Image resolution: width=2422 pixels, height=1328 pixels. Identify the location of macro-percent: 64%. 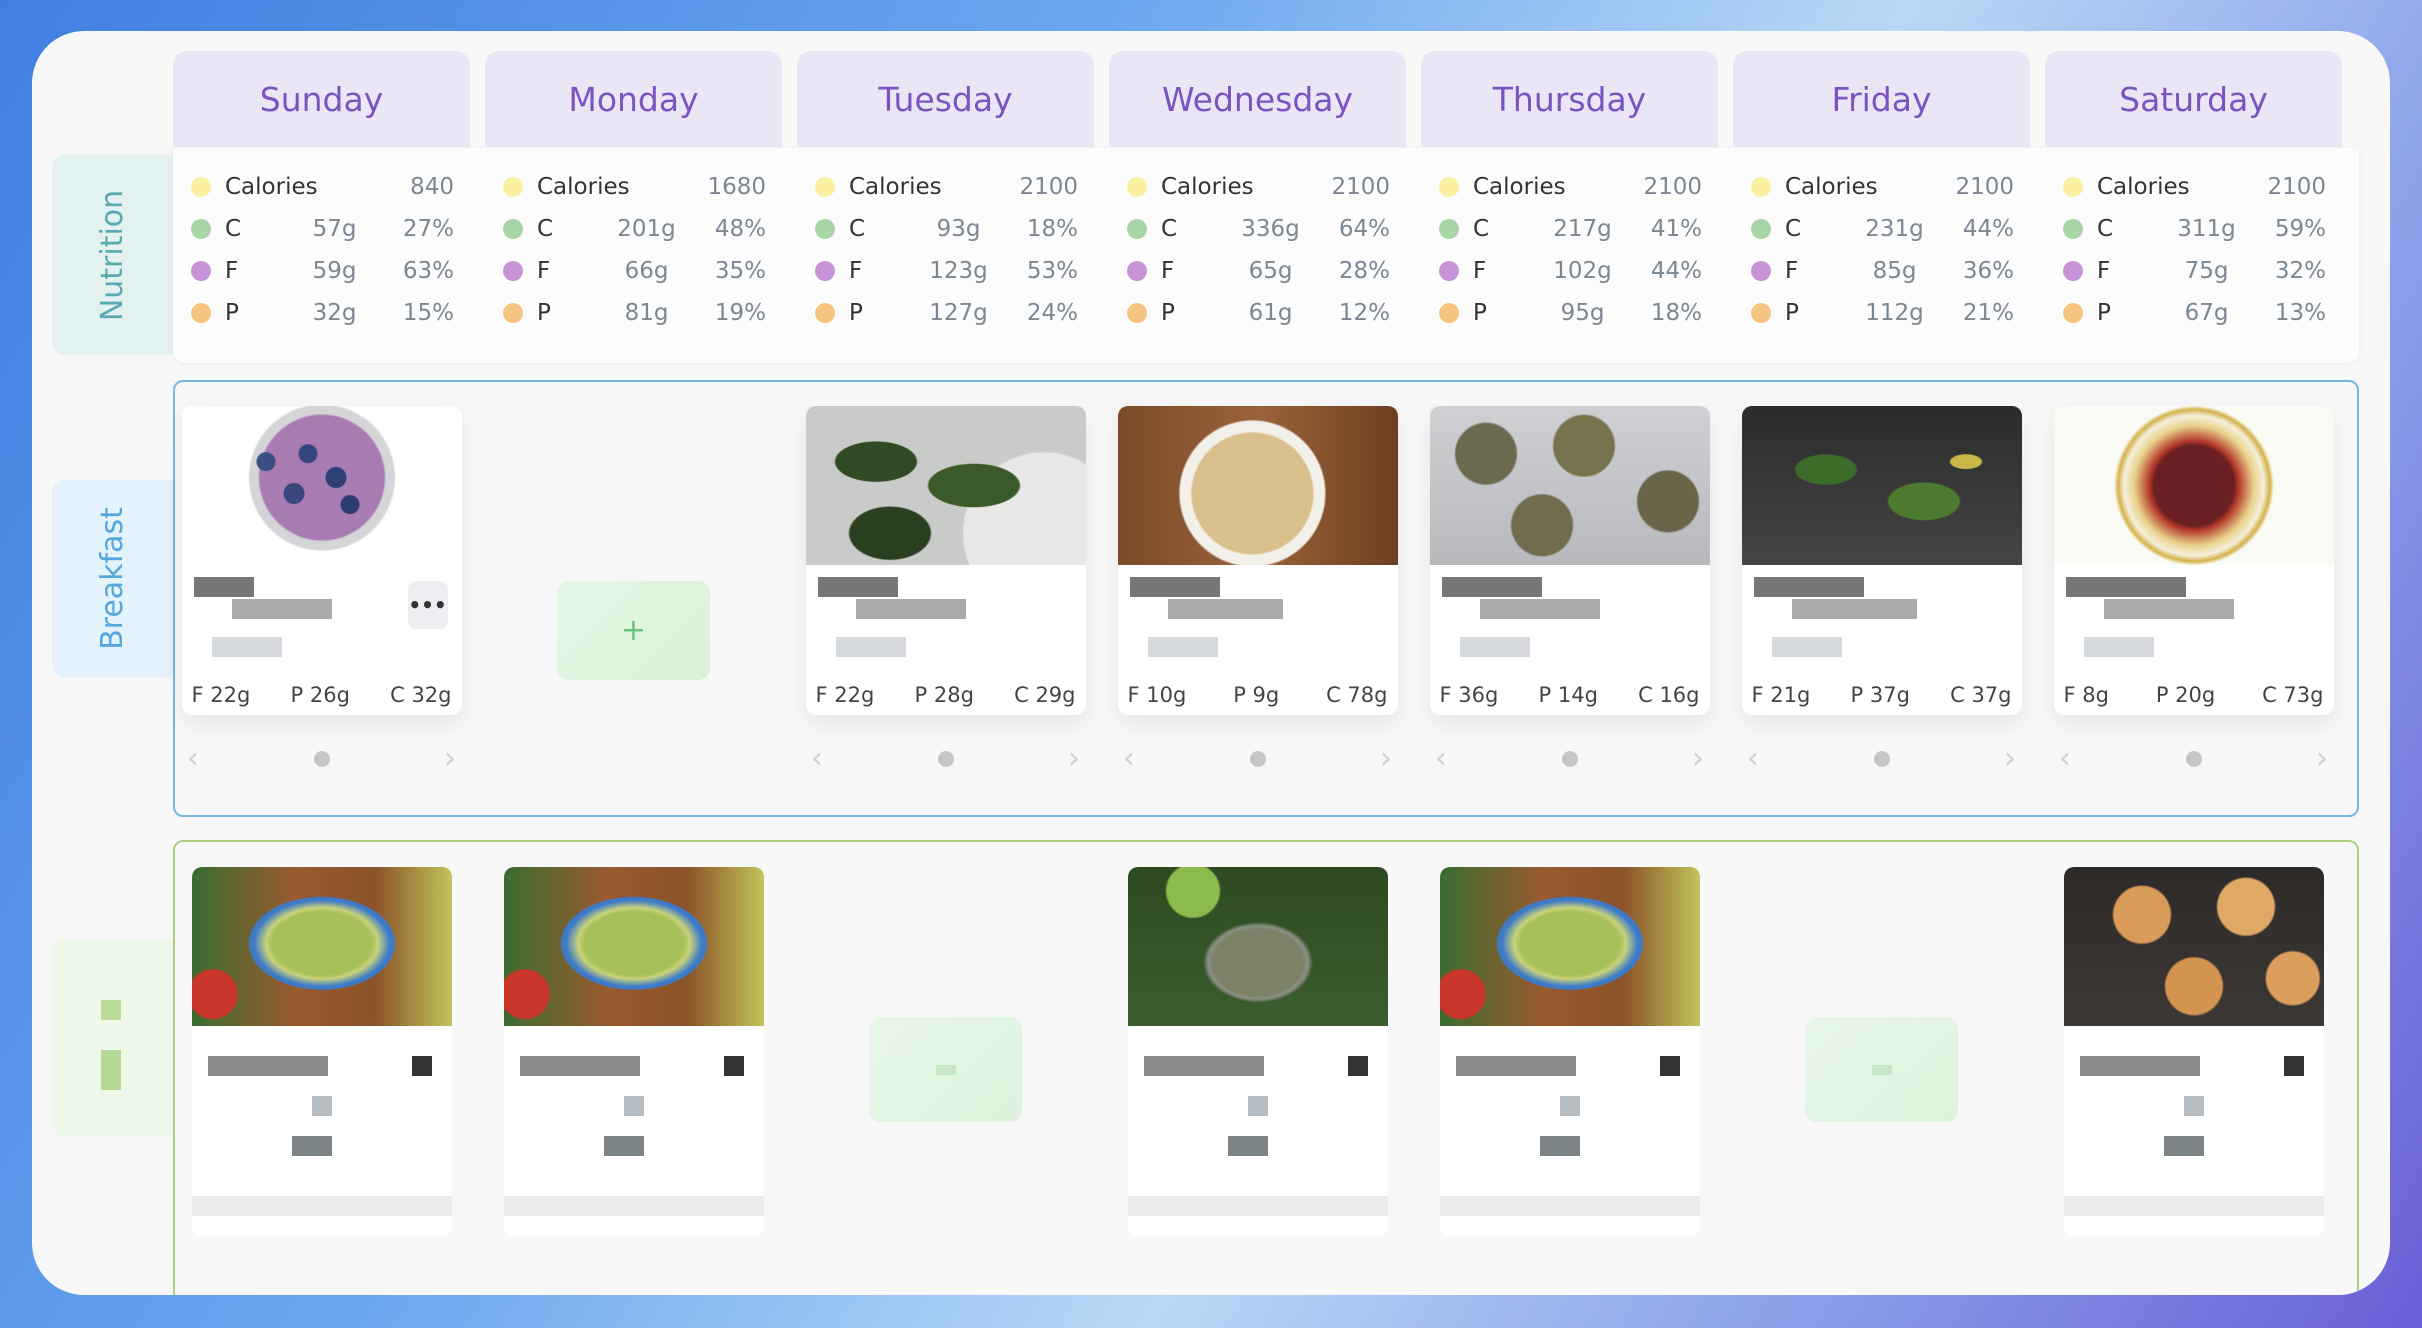
(1364, 229).